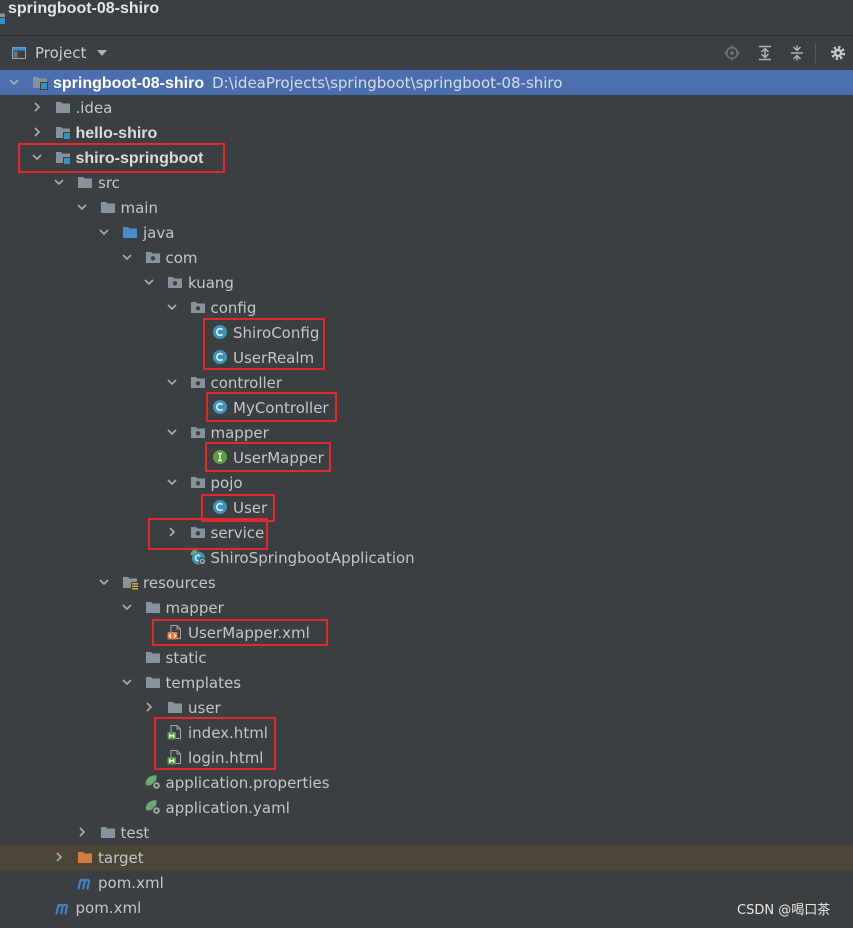 This screenshot has width=853, height=928. What do you see at coordinates (426, 557) in the screenshot?
I see `tree-row-shirospringbootapplication: ShiroSpringbootApplication` at bounding box center [426, 557].